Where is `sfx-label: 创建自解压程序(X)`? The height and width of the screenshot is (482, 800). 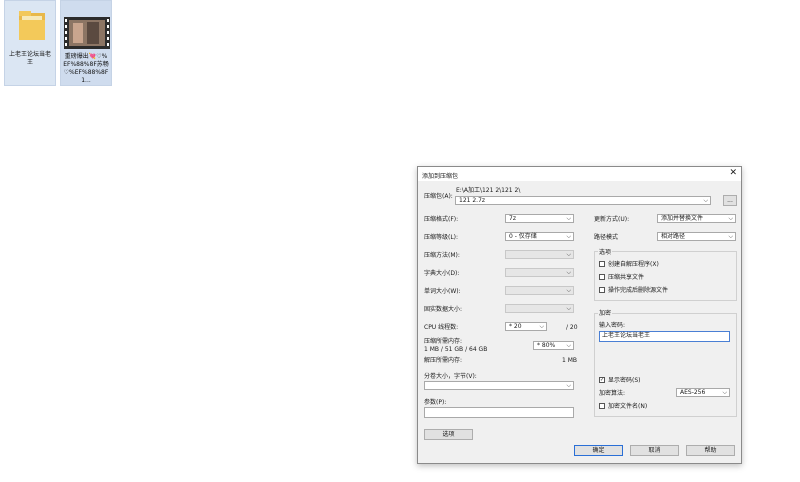
sfx-label: 创建自解压程序(X) is located at coordinates (633, 264).